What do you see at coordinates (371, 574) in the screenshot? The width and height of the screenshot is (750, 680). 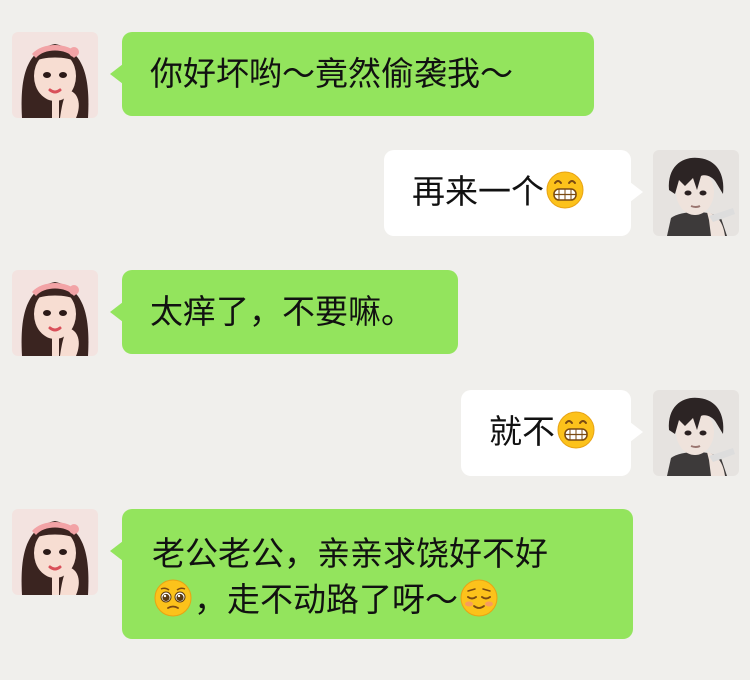 I see `message-bubble: 老公老公，亲亲求饶好不好 ，走不动路了呀～` at bounding box center [371, 574].